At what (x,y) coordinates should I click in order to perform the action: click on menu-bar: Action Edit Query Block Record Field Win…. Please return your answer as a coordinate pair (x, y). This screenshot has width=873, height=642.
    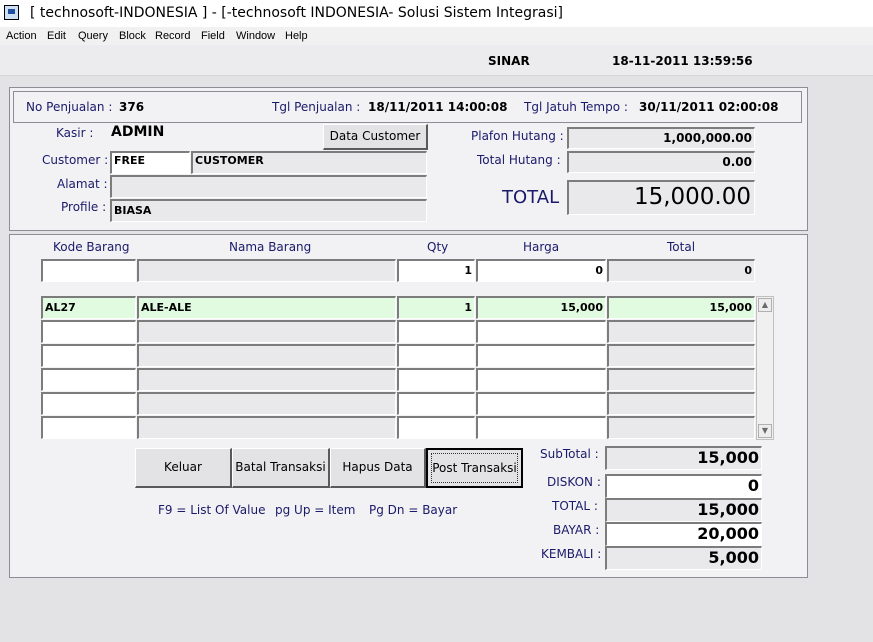
    Looking at the image, I should click on (436, 36).